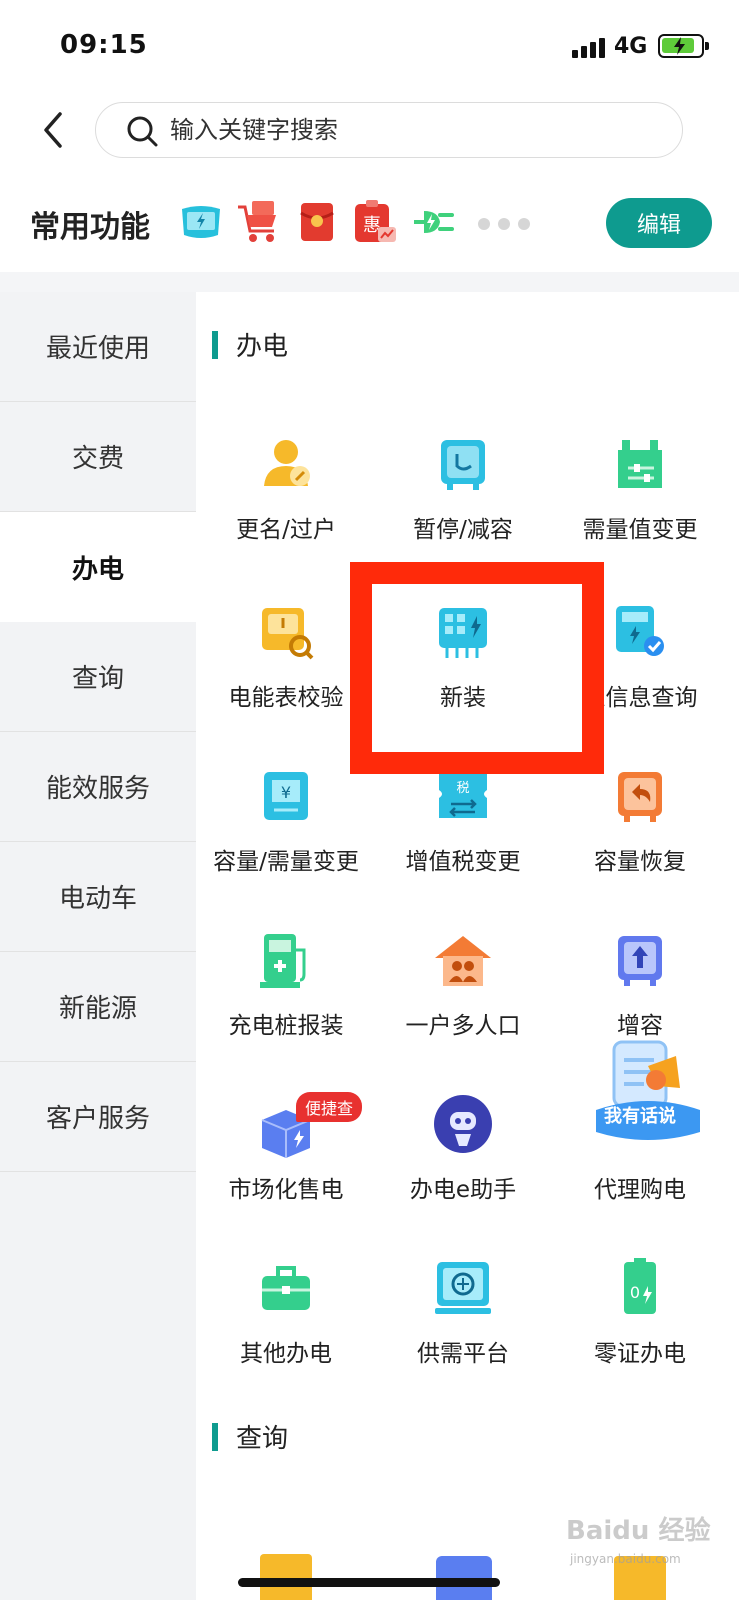  Describe the element at coordinates (287, 463) in the screenshot. I see `user-edit-icon` at that location.